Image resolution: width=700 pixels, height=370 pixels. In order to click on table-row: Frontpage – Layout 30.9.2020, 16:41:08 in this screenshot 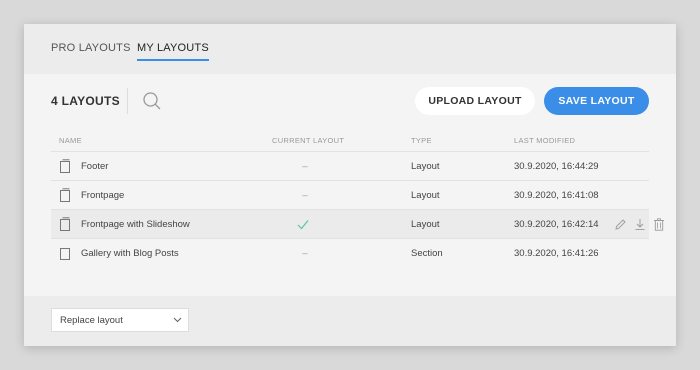, I will do `click(350, 195)`.